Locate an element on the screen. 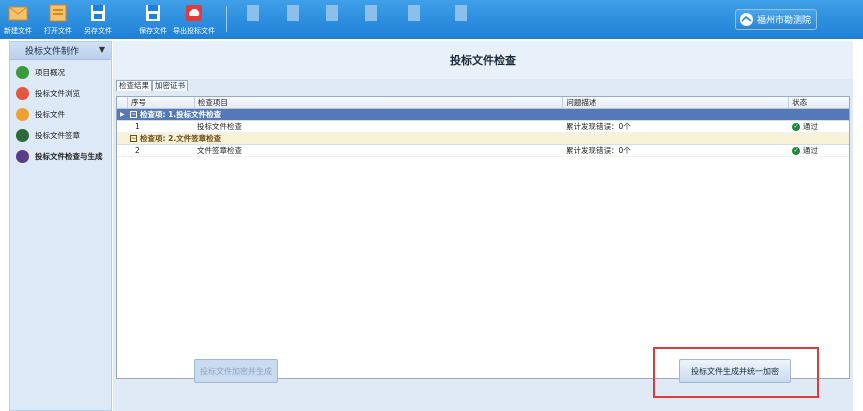  sidebar-item-browse: 投标文件浏览 is located at coordinates (60, 97).